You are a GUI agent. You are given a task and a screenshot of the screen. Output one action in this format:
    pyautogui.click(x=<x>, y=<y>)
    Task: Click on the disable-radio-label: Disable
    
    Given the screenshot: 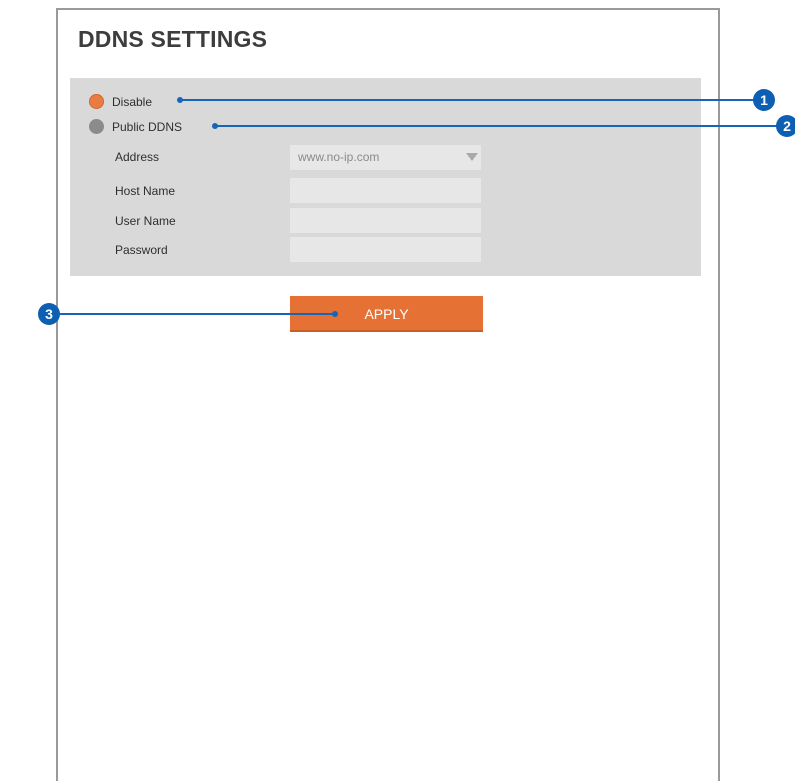 What is the action you would take?
    pyautogui.click(x=132, y=102)
    